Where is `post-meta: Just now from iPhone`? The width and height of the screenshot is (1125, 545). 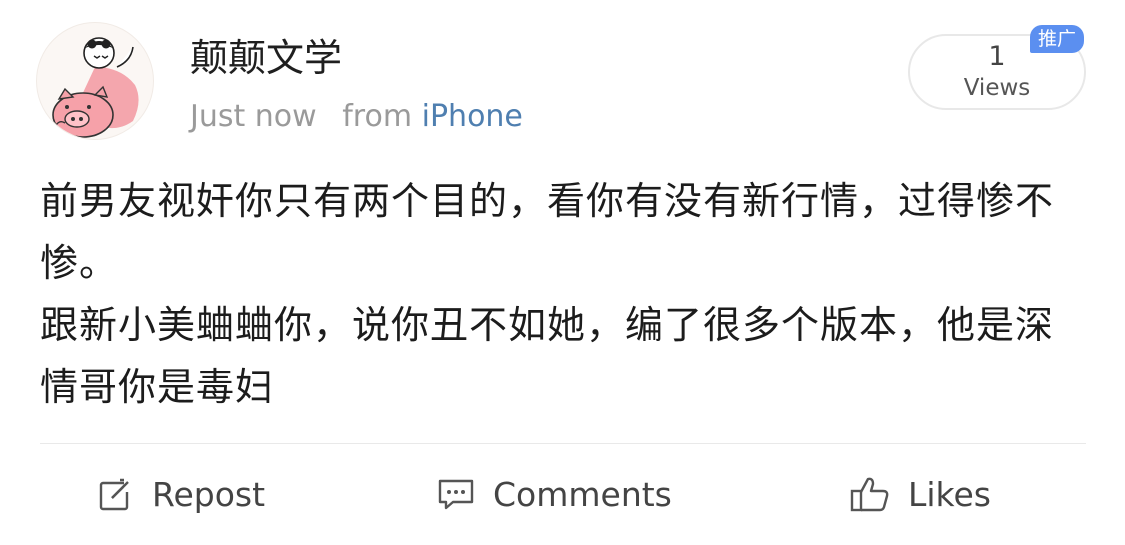 post-meta: Just now from iPhone is located at coordinates (356, 117).